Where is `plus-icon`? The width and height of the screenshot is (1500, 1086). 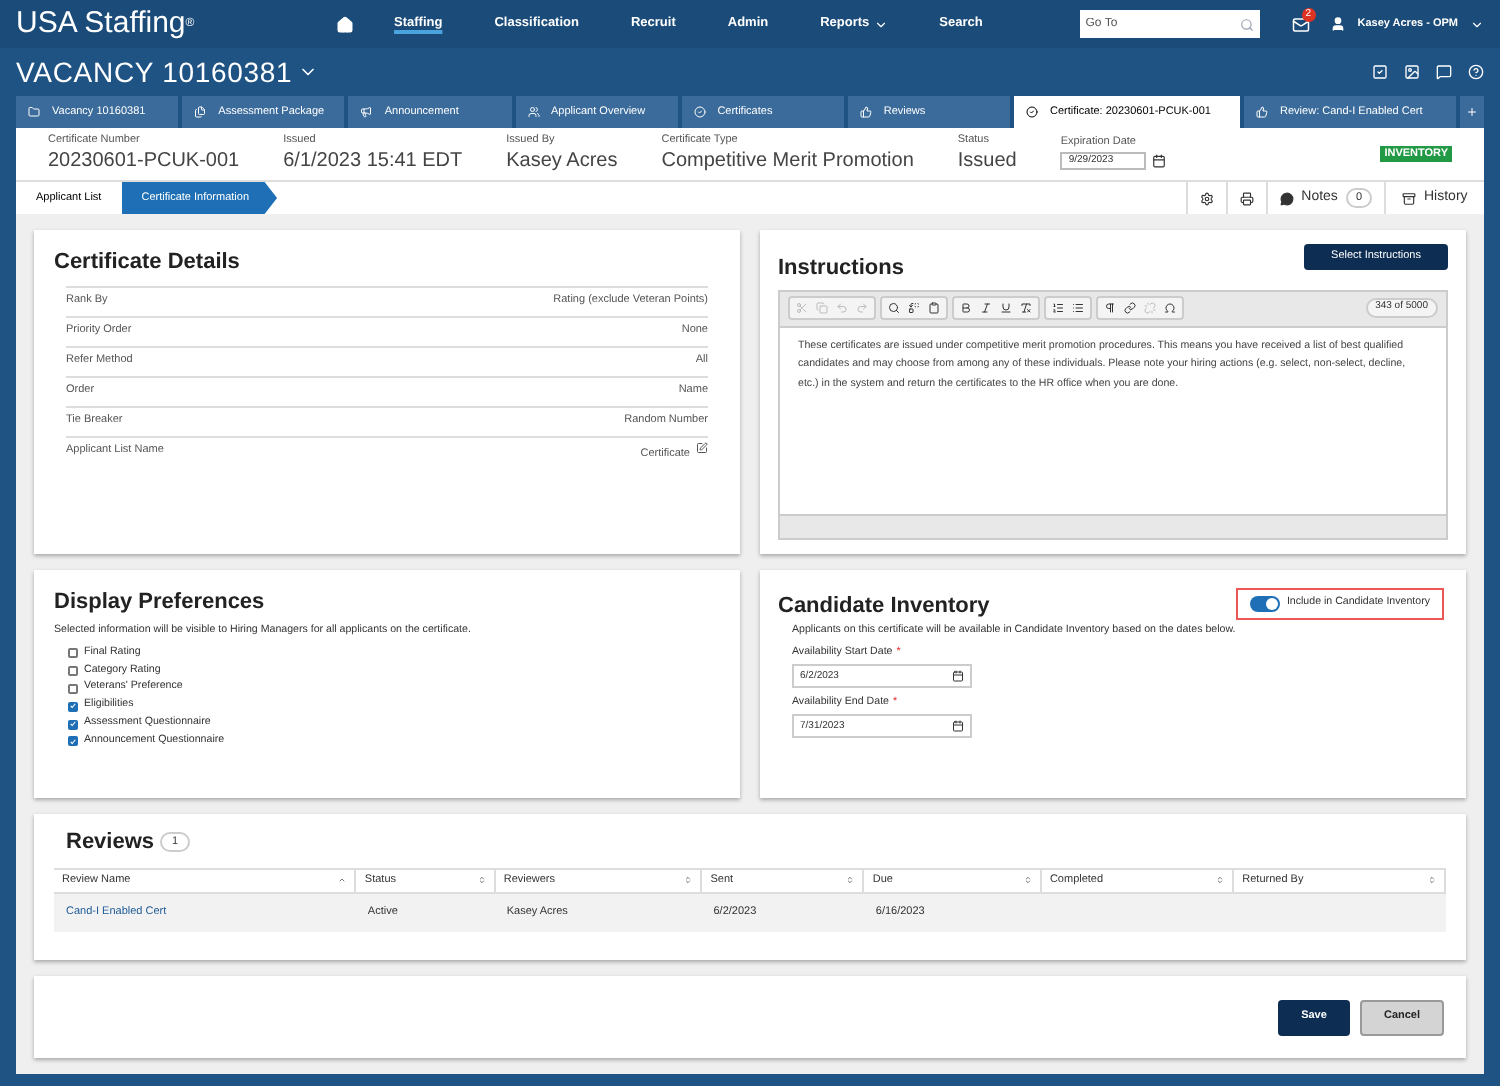
plus-icon is located at coordinates (1472, 112).